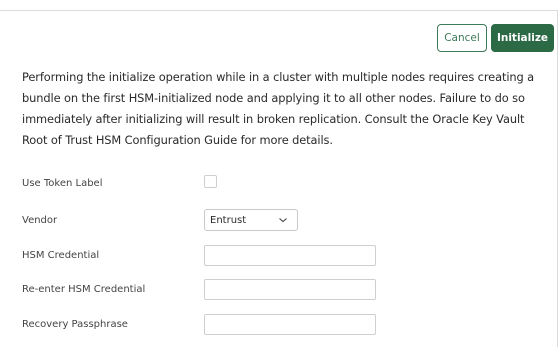 This screenshot has width=559, height=347. What do you see at coordinates (210, 181) in the screenshot?
I see `use-token-label-checkbox` at bounding box center [210, 181].